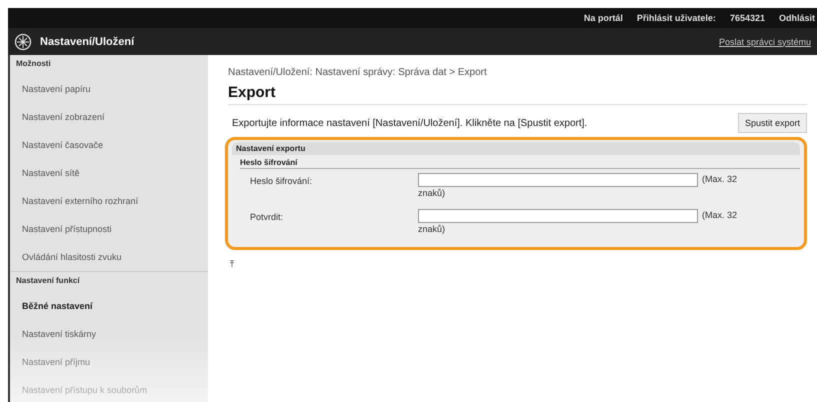  What do you see at coordinates (796, 18) in the screenshot?
I see `top-link: Odhlásit` at bounding box center [796, 18].